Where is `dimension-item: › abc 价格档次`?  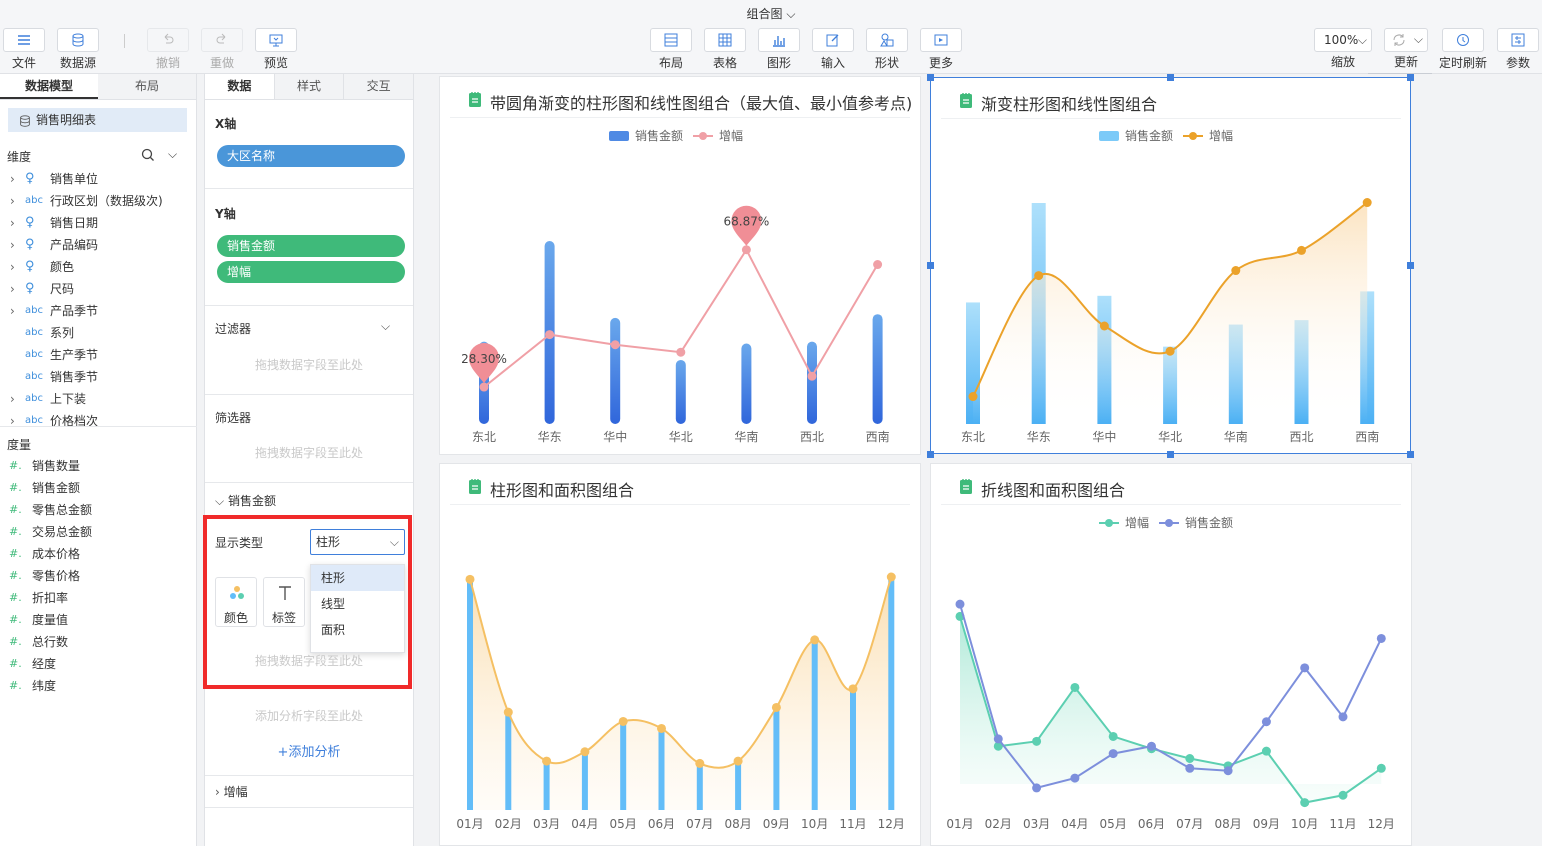
dimension-item: › abc 价格档次 is located at coordinates (98, 421).